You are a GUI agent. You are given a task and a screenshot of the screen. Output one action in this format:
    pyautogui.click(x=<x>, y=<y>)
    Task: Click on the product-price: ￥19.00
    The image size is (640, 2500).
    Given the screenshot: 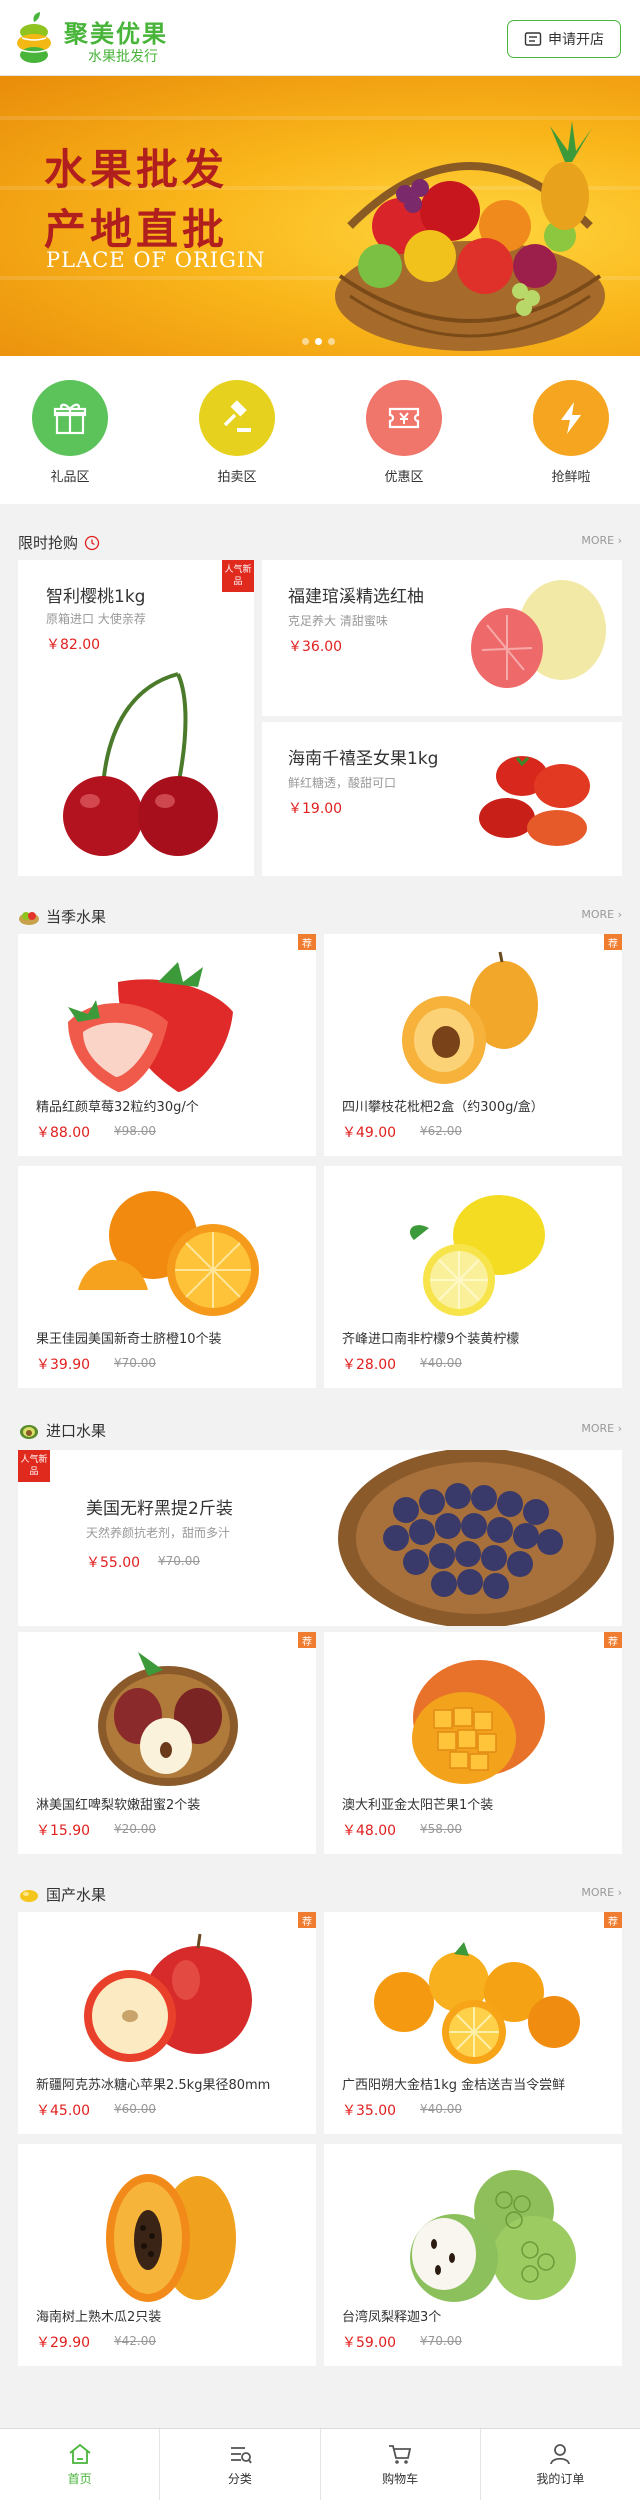 What is the action you would take?
    pyautogui.click(x=315, y=809)
    